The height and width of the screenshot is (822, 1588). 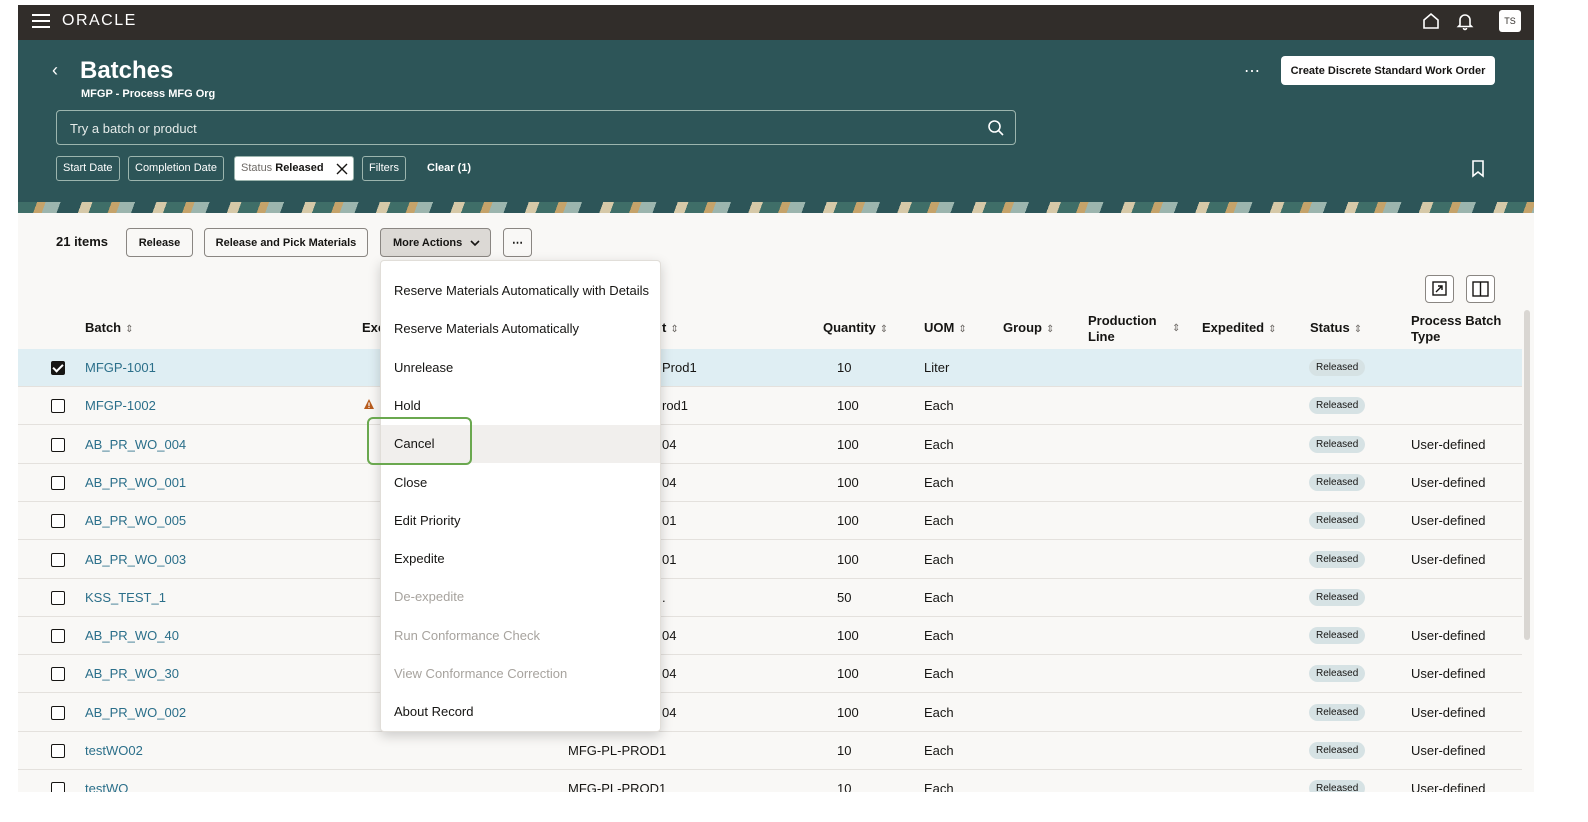 I want to click on sort-icon: ⇕, so click(x=1176, y=328).